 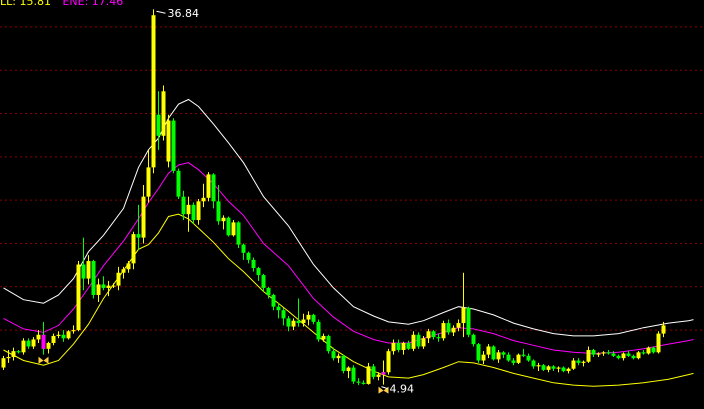 I want to click on min-price-label: 4.94, so click(x=402, y=389).